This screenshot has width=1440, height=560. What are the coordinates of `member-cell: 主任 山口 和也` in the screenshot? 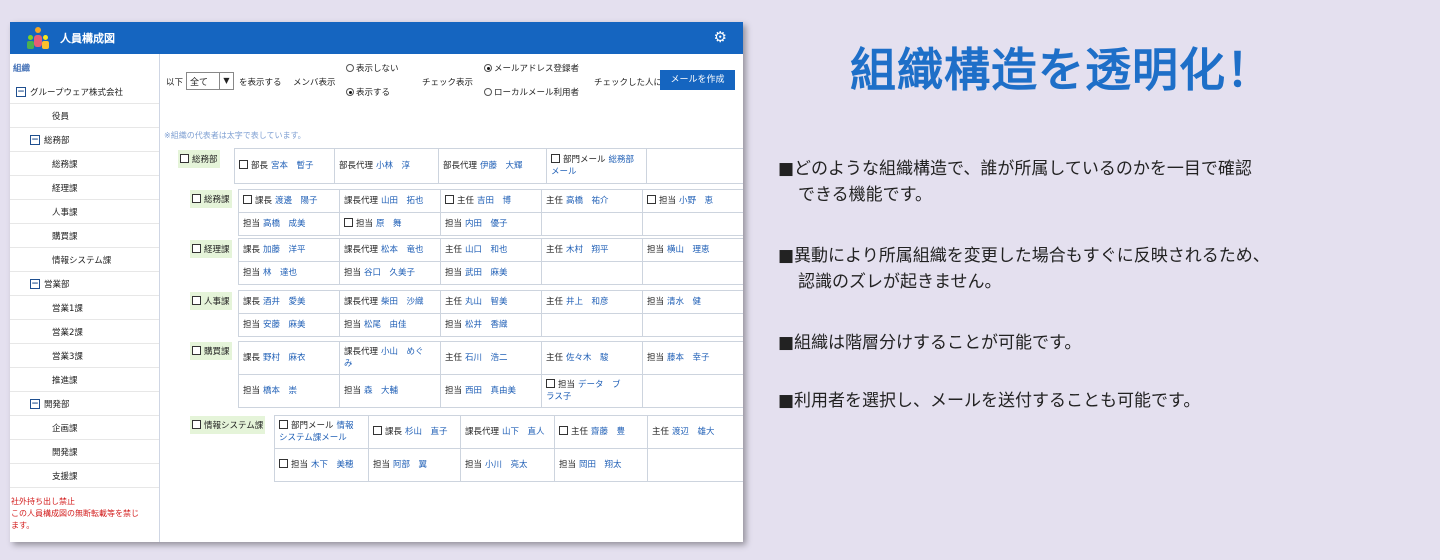 It's located at (491, 250).